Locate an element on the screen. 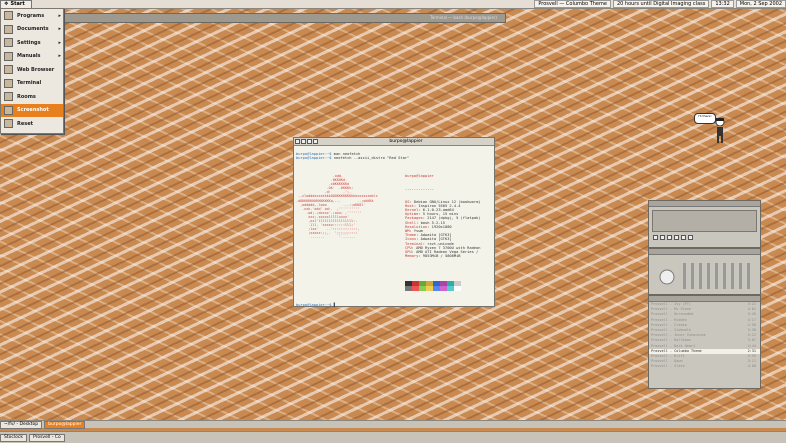 The height and width of the screenshot is (443, 786). programs-icon is located at coordinates (8, 16).